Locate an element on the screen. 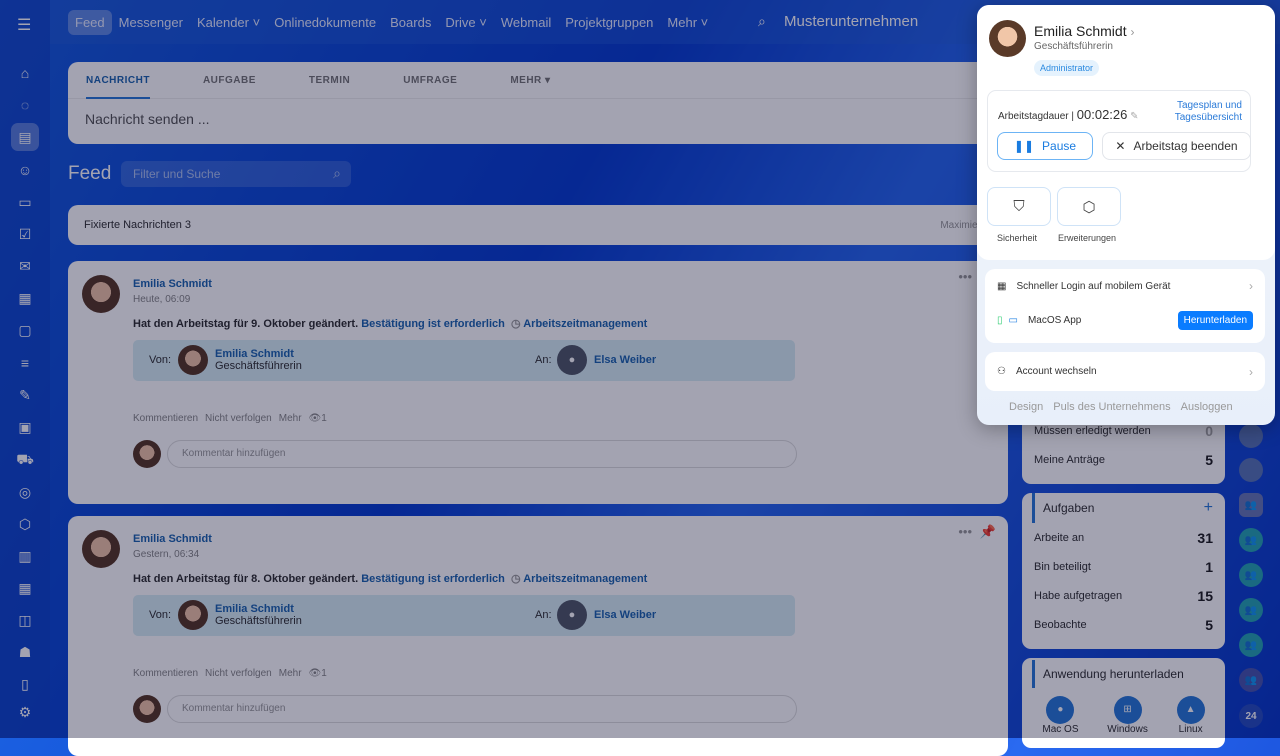 This screenshot has height=756, width=1280. download-button: Herunterladen is located at coordinates (1215, 320).